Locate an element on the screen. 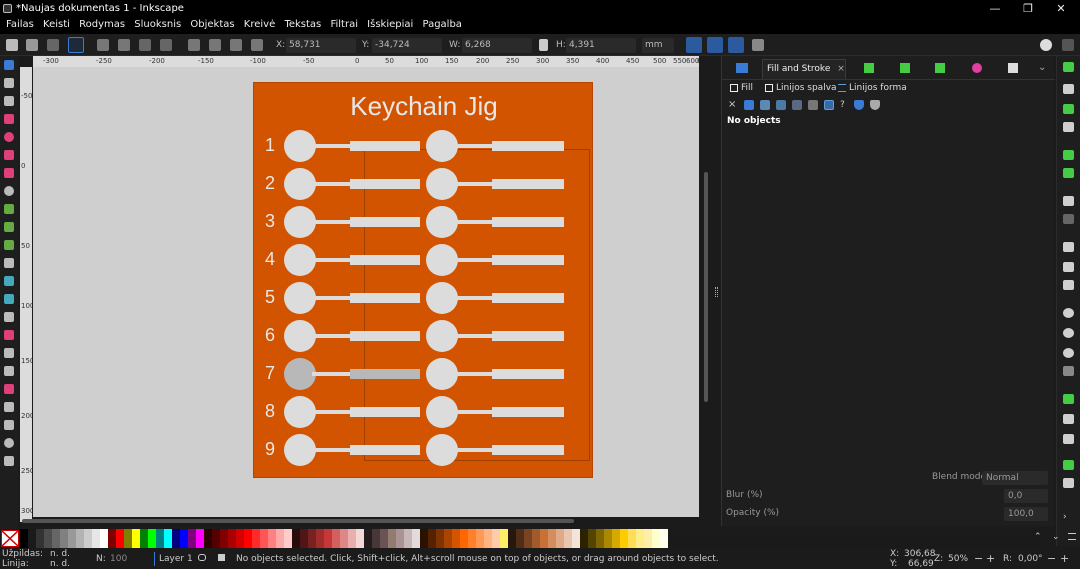  select-all-icon is located at coordinates (12, 45).